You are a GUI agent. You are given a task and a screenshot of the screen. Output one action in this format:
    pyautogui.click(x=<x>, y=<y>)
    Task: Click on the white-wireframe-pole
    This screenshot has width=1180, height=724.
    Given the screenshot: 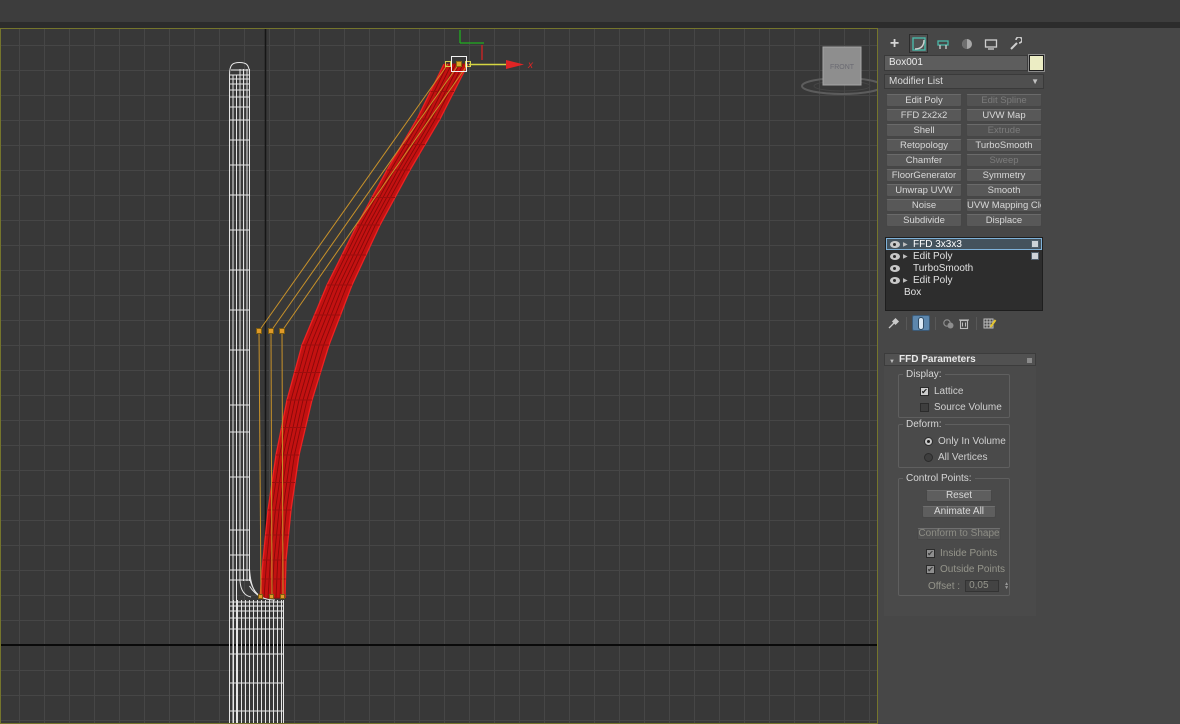 What is the action you would take?
    pyautogui.click(x=256, y=392)
    